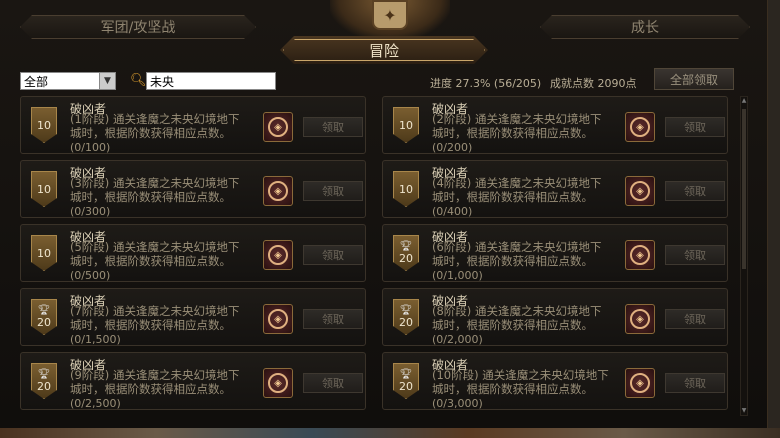  What do you see at coordinates (744, 101) in the screenshot?
I see `scroll-up-icon: ▲` at bounding box center [744, 101].